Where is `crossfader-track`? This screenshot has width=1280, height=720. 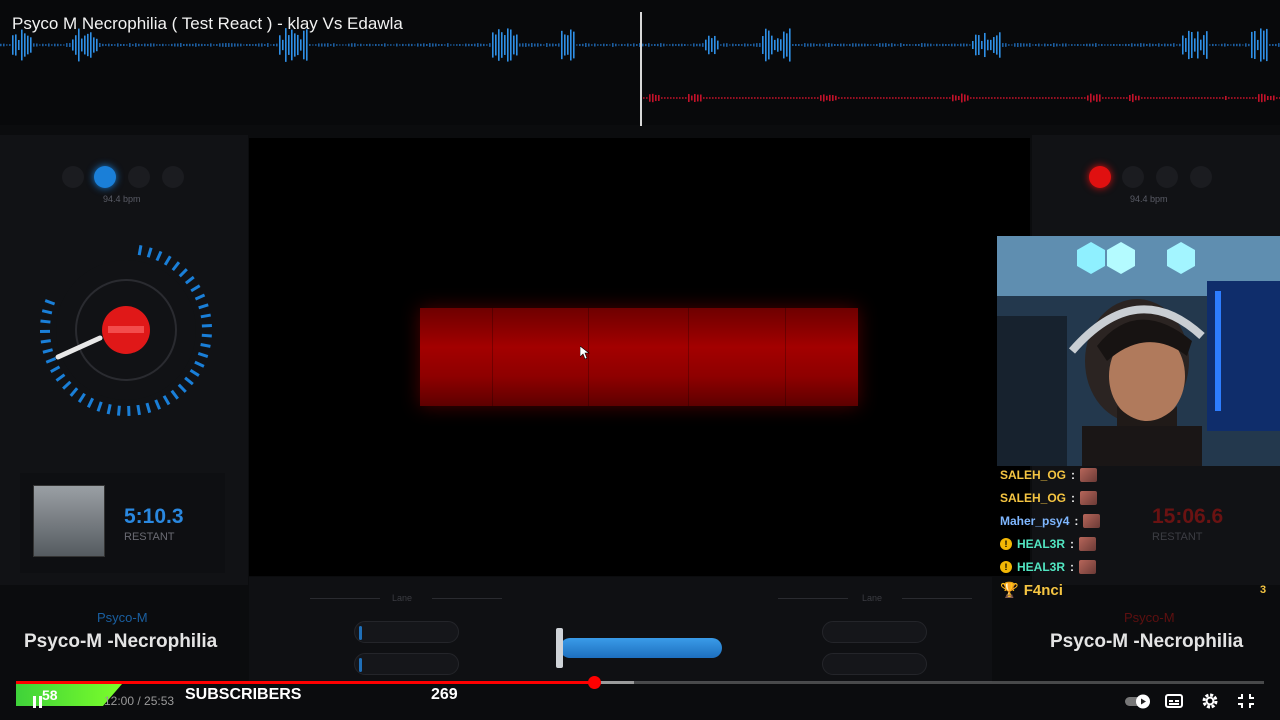
crossfader-track is located at coordinates (641, 648).